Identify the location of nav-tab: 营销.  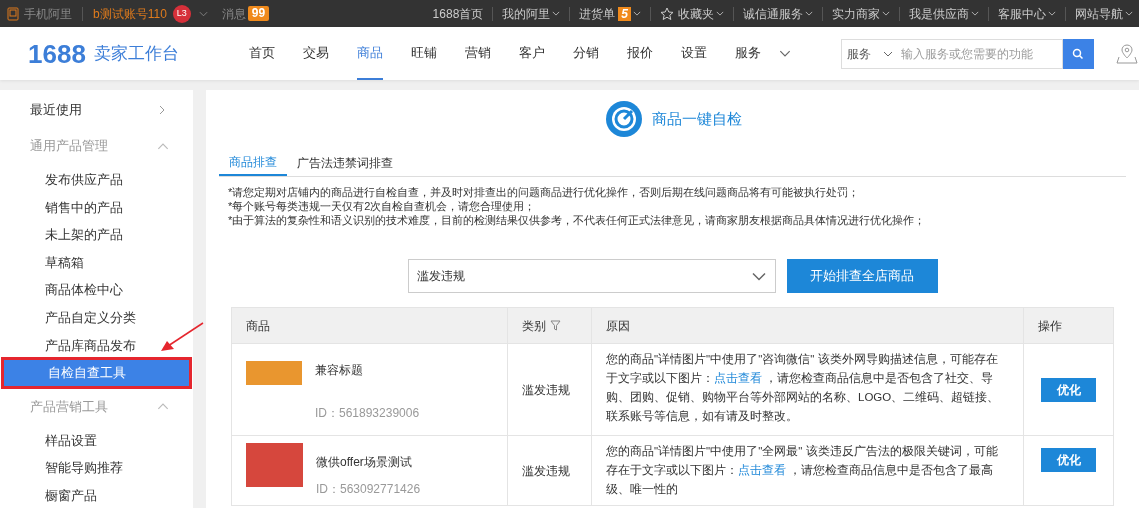
(477, 53).